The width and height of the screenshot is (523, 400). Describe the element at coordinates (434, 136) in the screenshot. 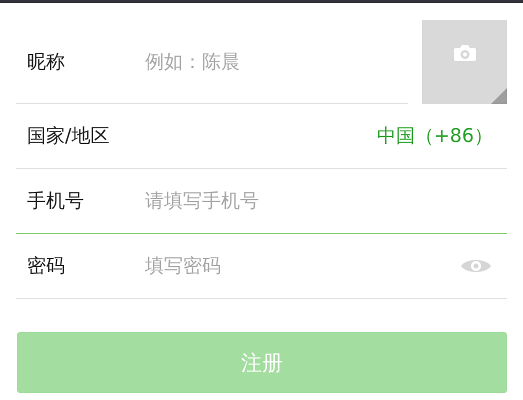

I see `country-code-link: 中国（+86）` at that location.